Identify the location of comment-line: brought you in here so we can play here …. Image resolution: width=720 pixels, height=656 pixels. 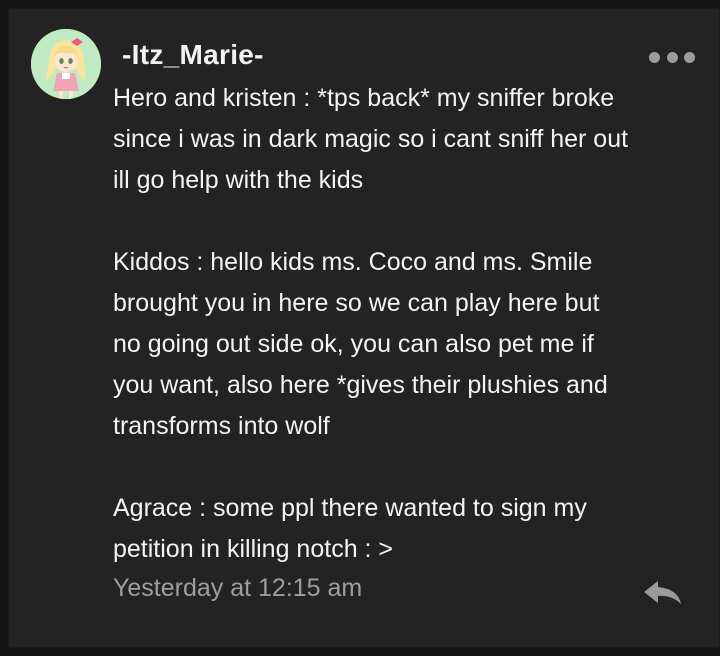
(356, 303).